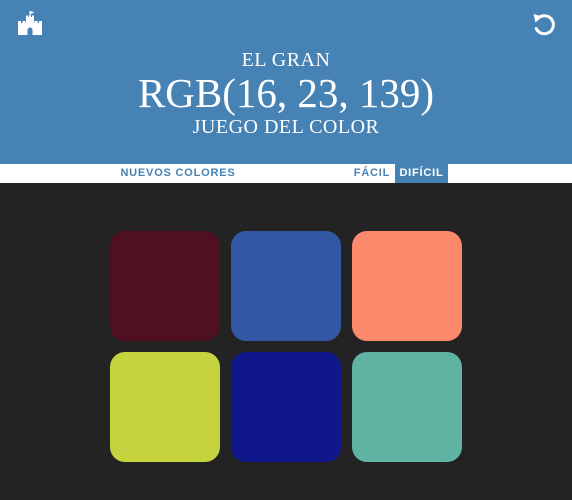 The height and width of the screenshot is (500, 572). What do you see at coordinates (421, 173) in the screenshot?
I see `hard-mode-button: DIFÍCIL` at bounding box center [421, 173].